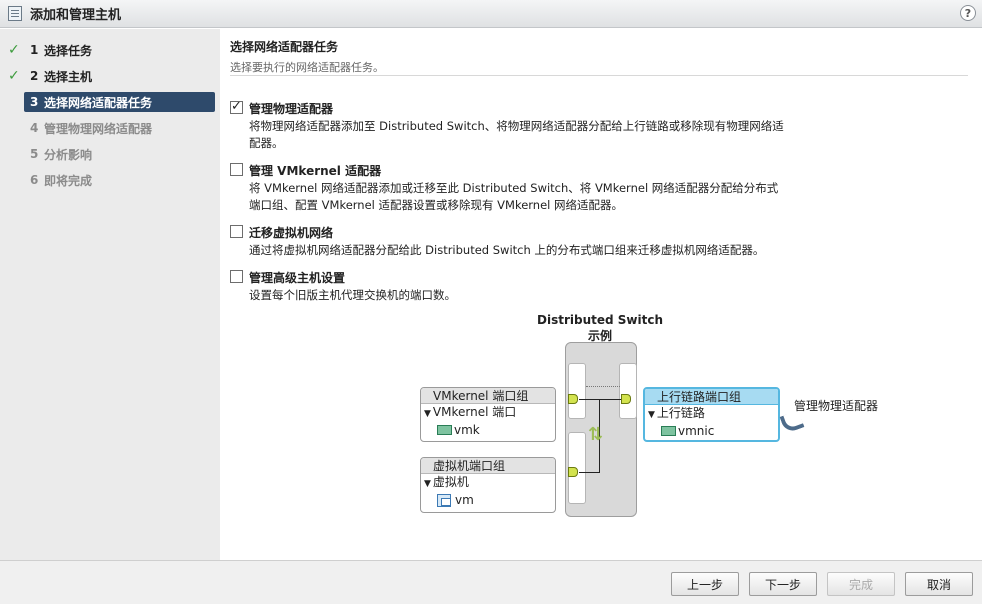  What do you see at coordinates (307, 67) in the screenshot?
I see `page-subtitle: 选择要执行的网络适配器任务。` at bounding box center [307, 67].